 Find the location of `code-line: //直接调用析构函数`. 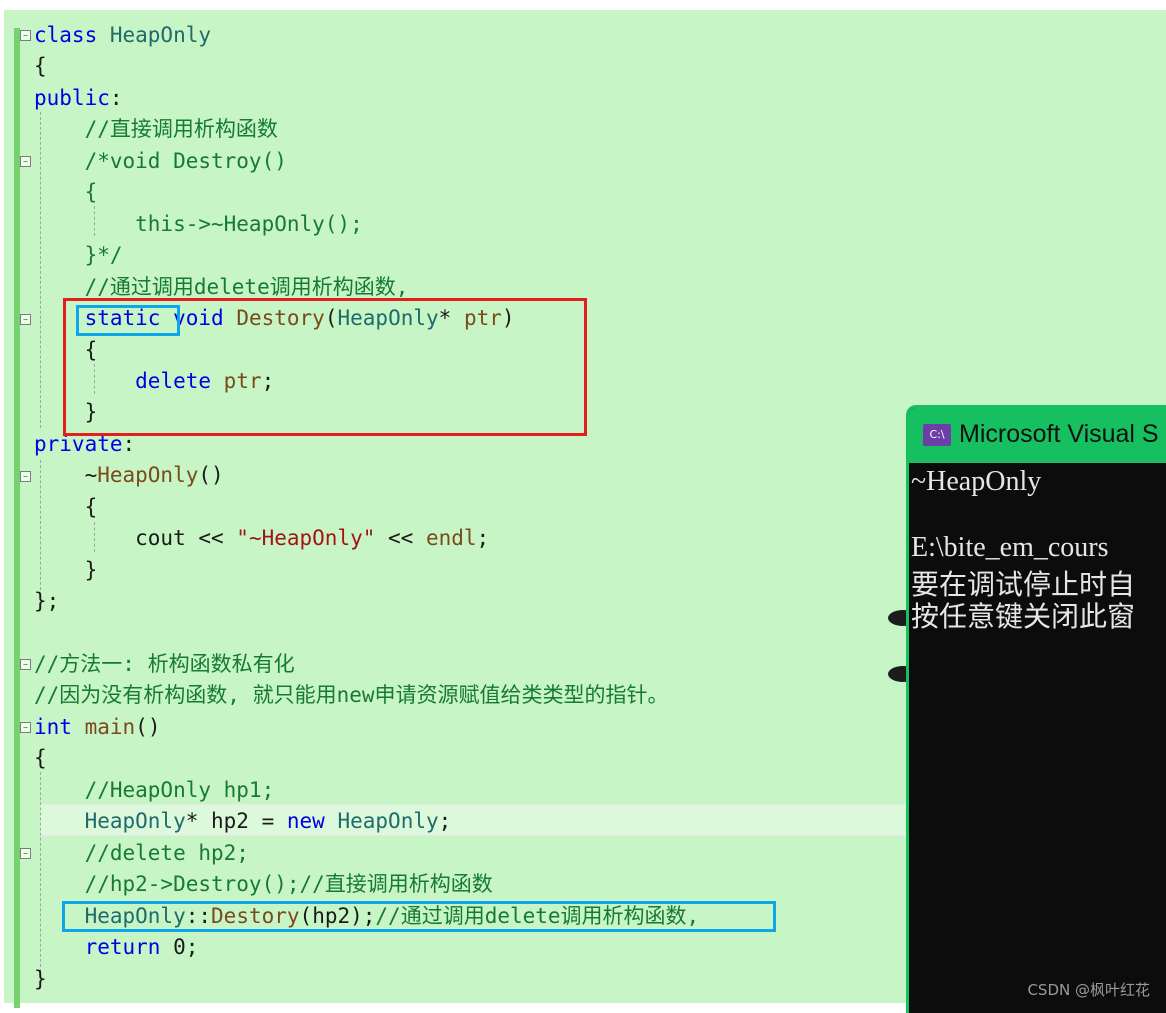

code-line: //直接调用析构函数 is located at coordinates (156, 129).